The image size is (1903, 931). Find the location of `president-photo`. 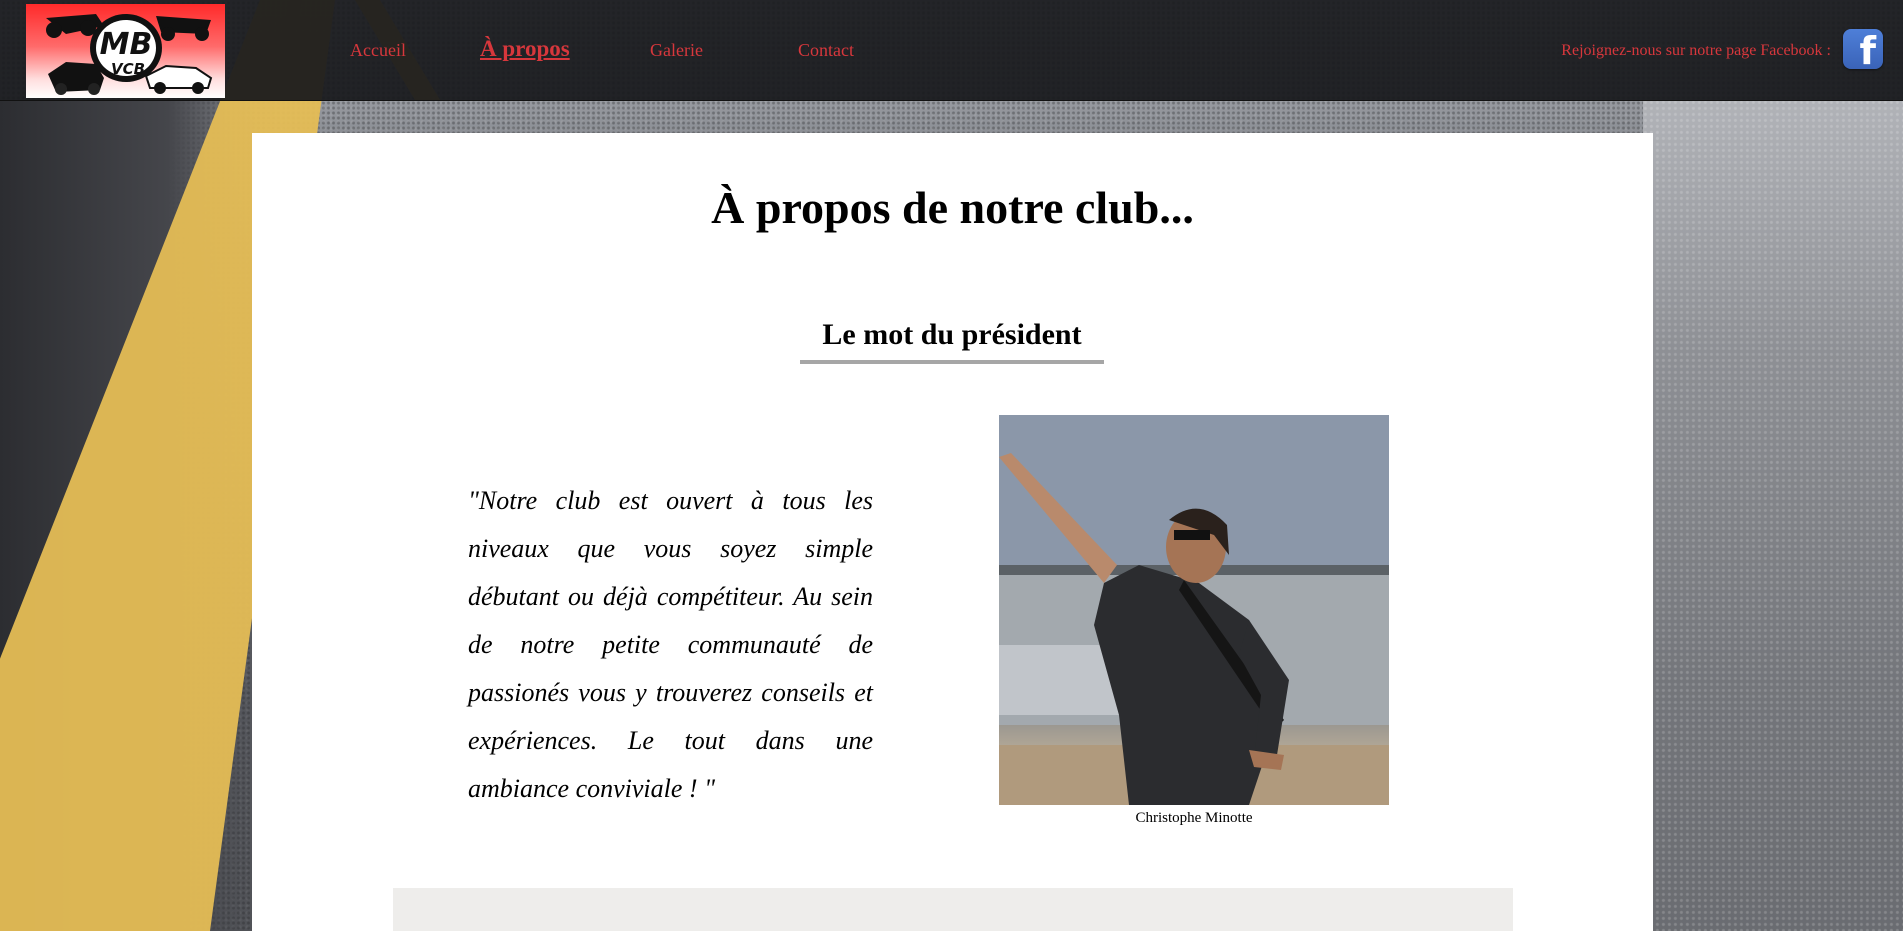

president-photo is located at coordinates (1194, 610).